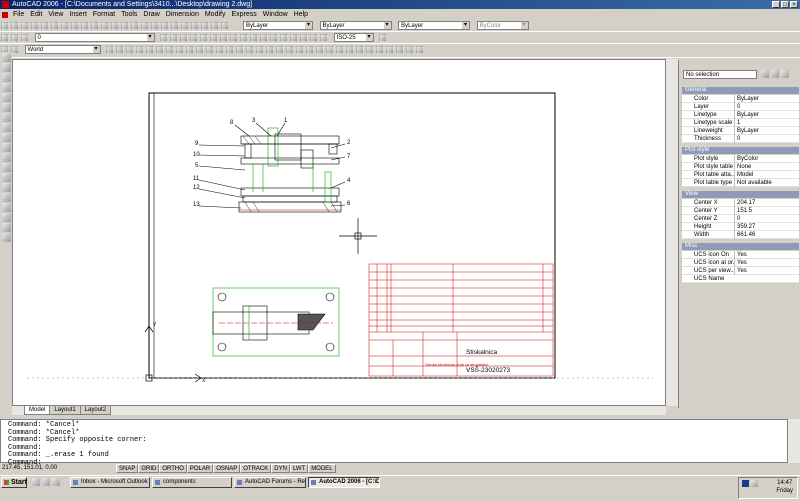  I want to click on menu-window: Window, so click(275, 14).